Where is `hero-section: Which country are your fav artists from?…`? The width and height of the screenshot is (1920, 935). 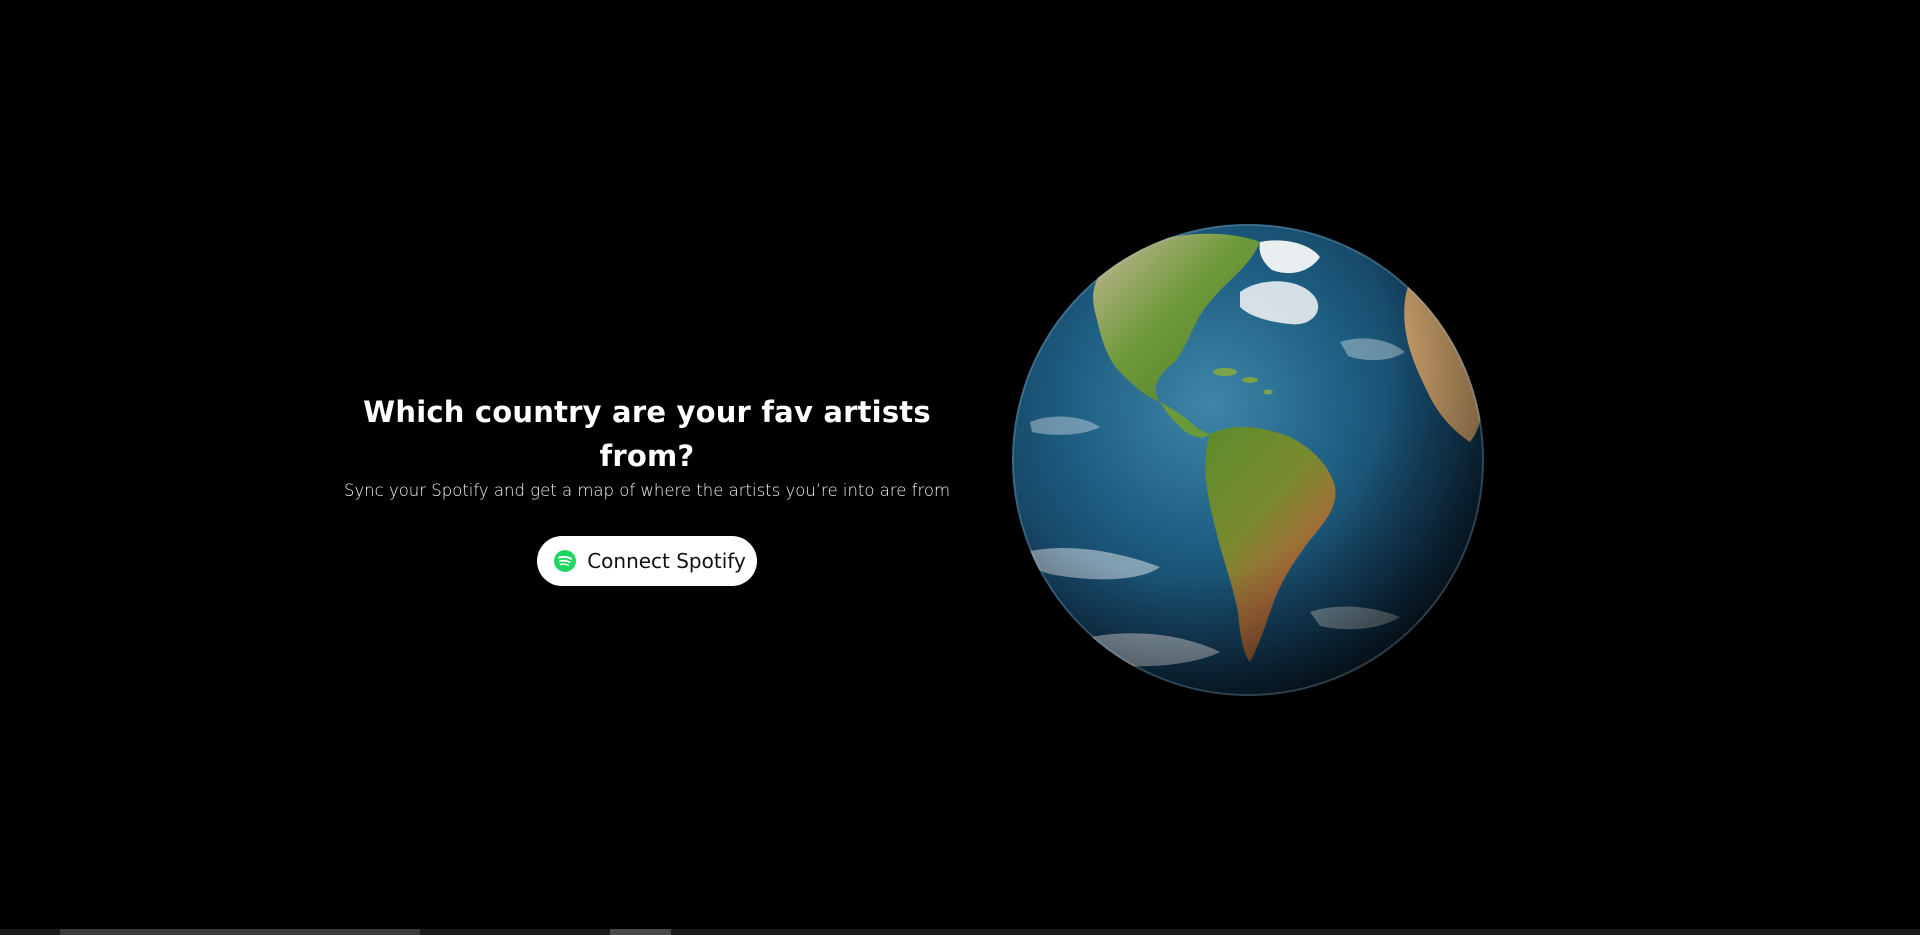 hero-section: Which country are your fav artists from?… is located at coordinates (647, 488).